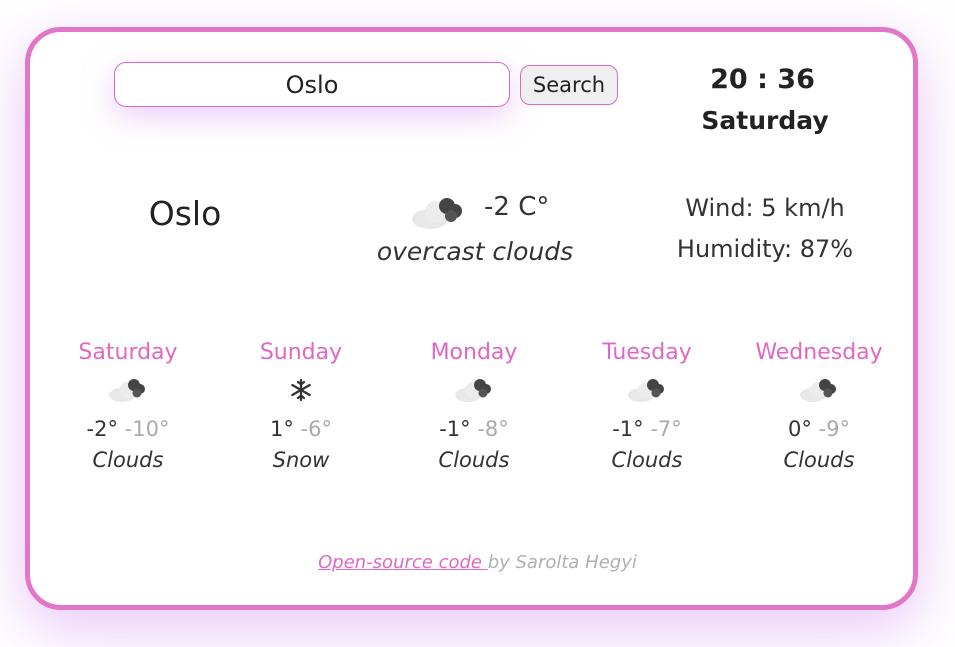  What do you see at coordinates (301, 352) in the screenshot?
I see `forecast-day-name: Sunday` at bounding box center [301, 352].